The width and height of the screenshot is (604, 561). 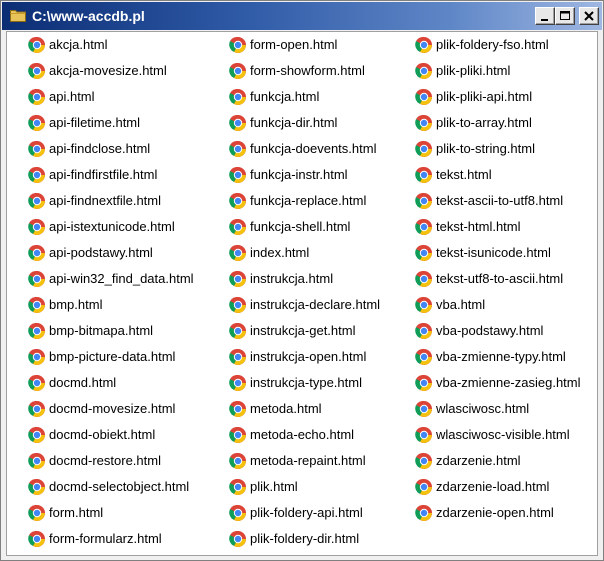 I want to click on file-name: tekst.html, so click(x=464, y=174).